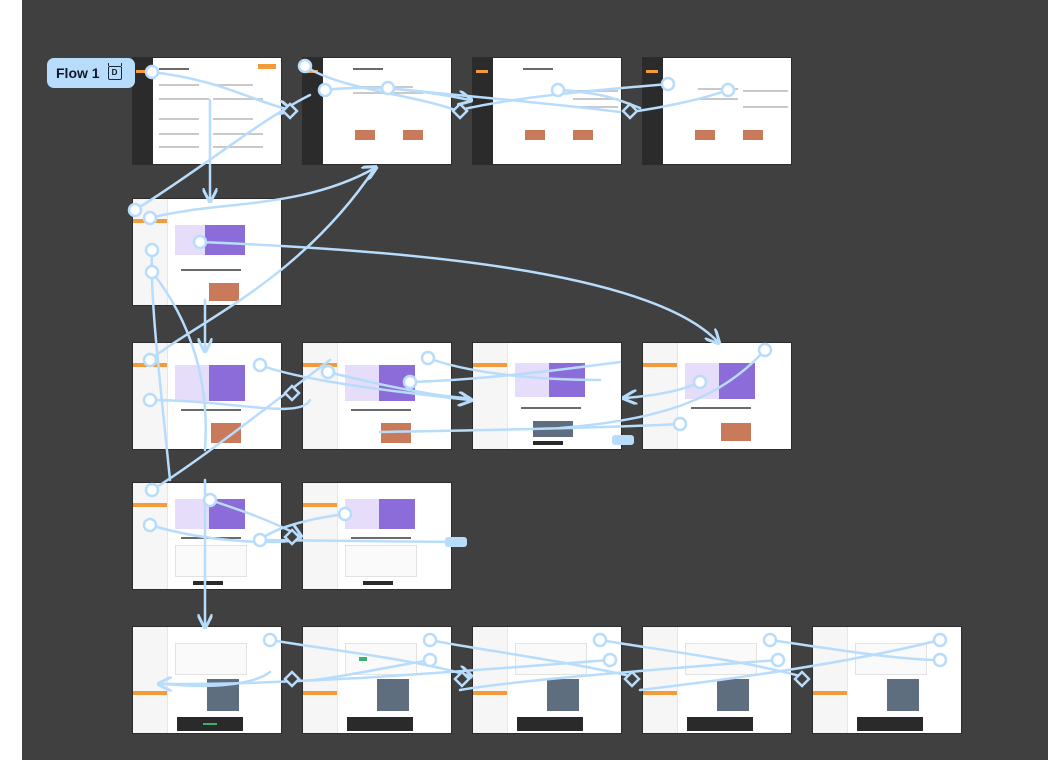 The width and height of the screenshot is (1048, 779). I want to click on flow-starting-point-label: Flow 1 D, so click(91, 73).